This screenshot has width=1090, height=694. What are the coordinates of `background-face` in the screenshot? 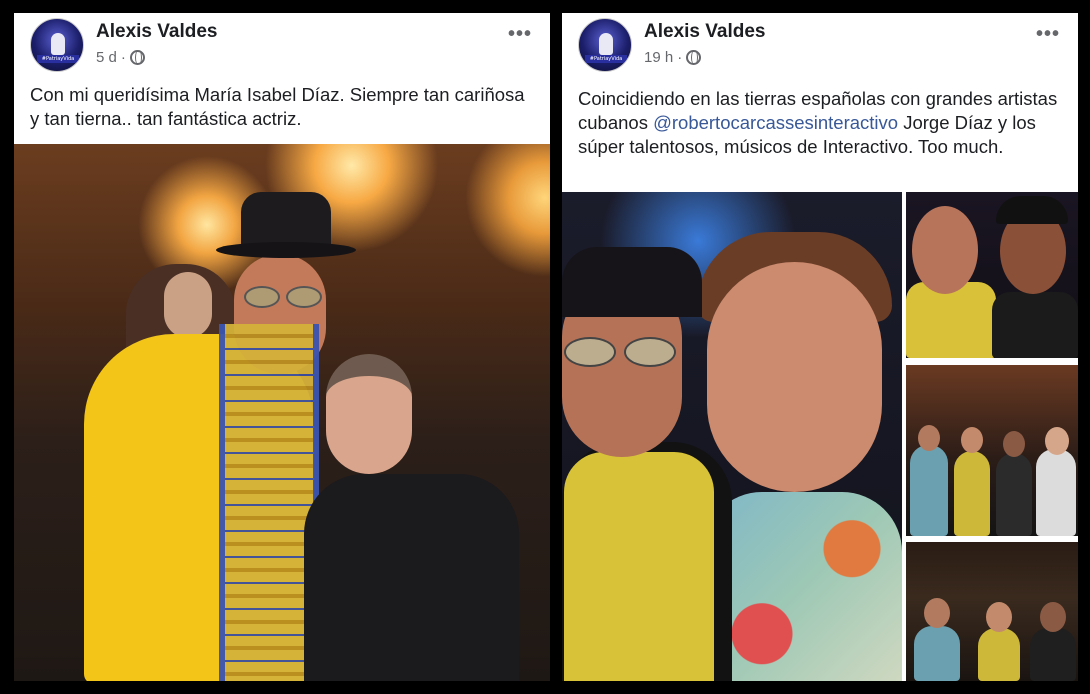 It's located at (188, 305).